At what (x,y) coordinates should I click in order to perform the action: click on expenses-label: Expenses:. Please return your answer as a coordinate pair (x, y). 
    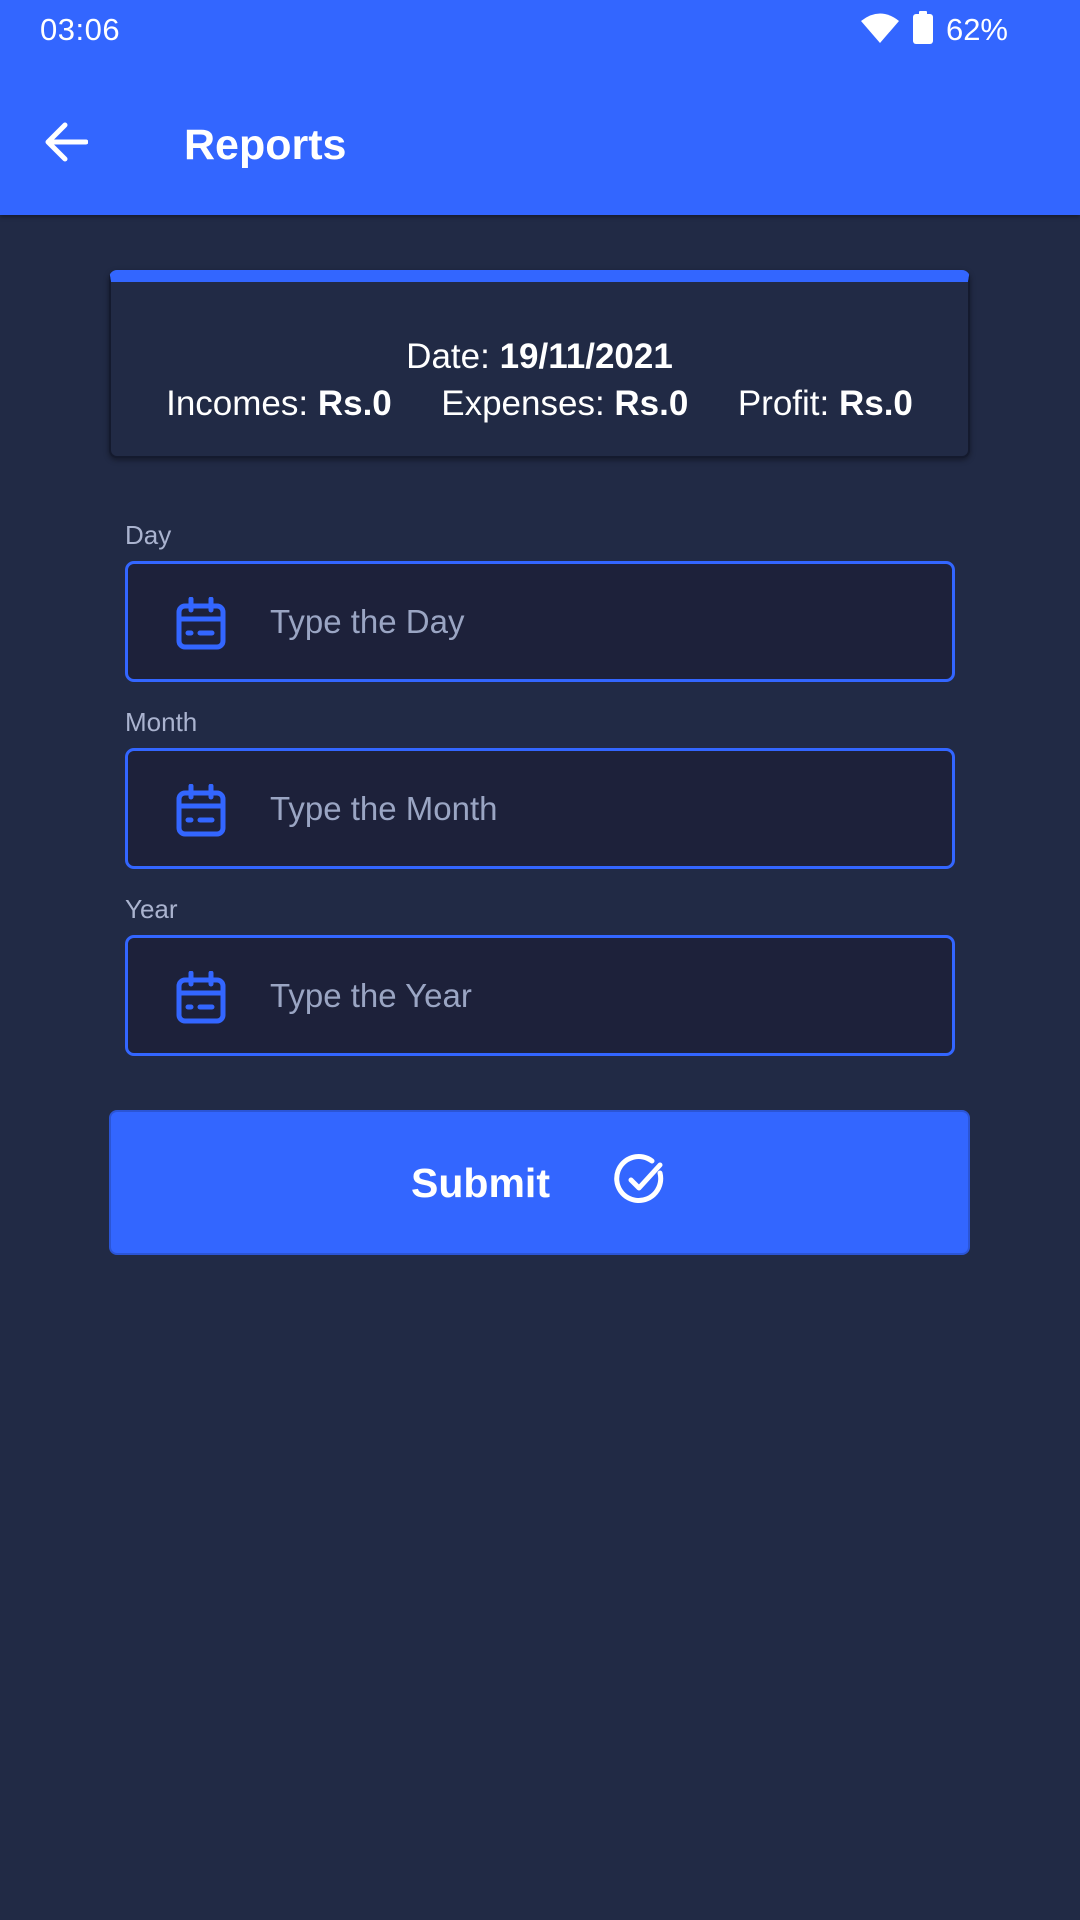
    Looking at the image, I should click on (523, 403).